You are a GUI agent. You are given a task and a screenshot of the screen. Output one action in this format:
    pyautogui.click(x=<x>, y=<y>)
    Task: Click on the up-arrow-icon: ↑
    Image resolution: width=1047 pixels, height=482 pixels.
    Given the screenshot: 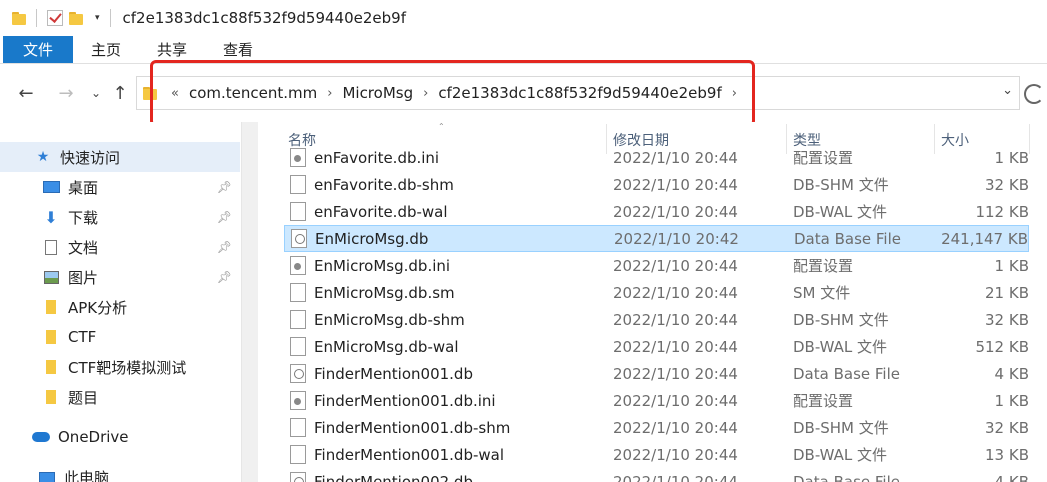 What is the action you would take?
    pyautogui.click(x=120, y=93)
    